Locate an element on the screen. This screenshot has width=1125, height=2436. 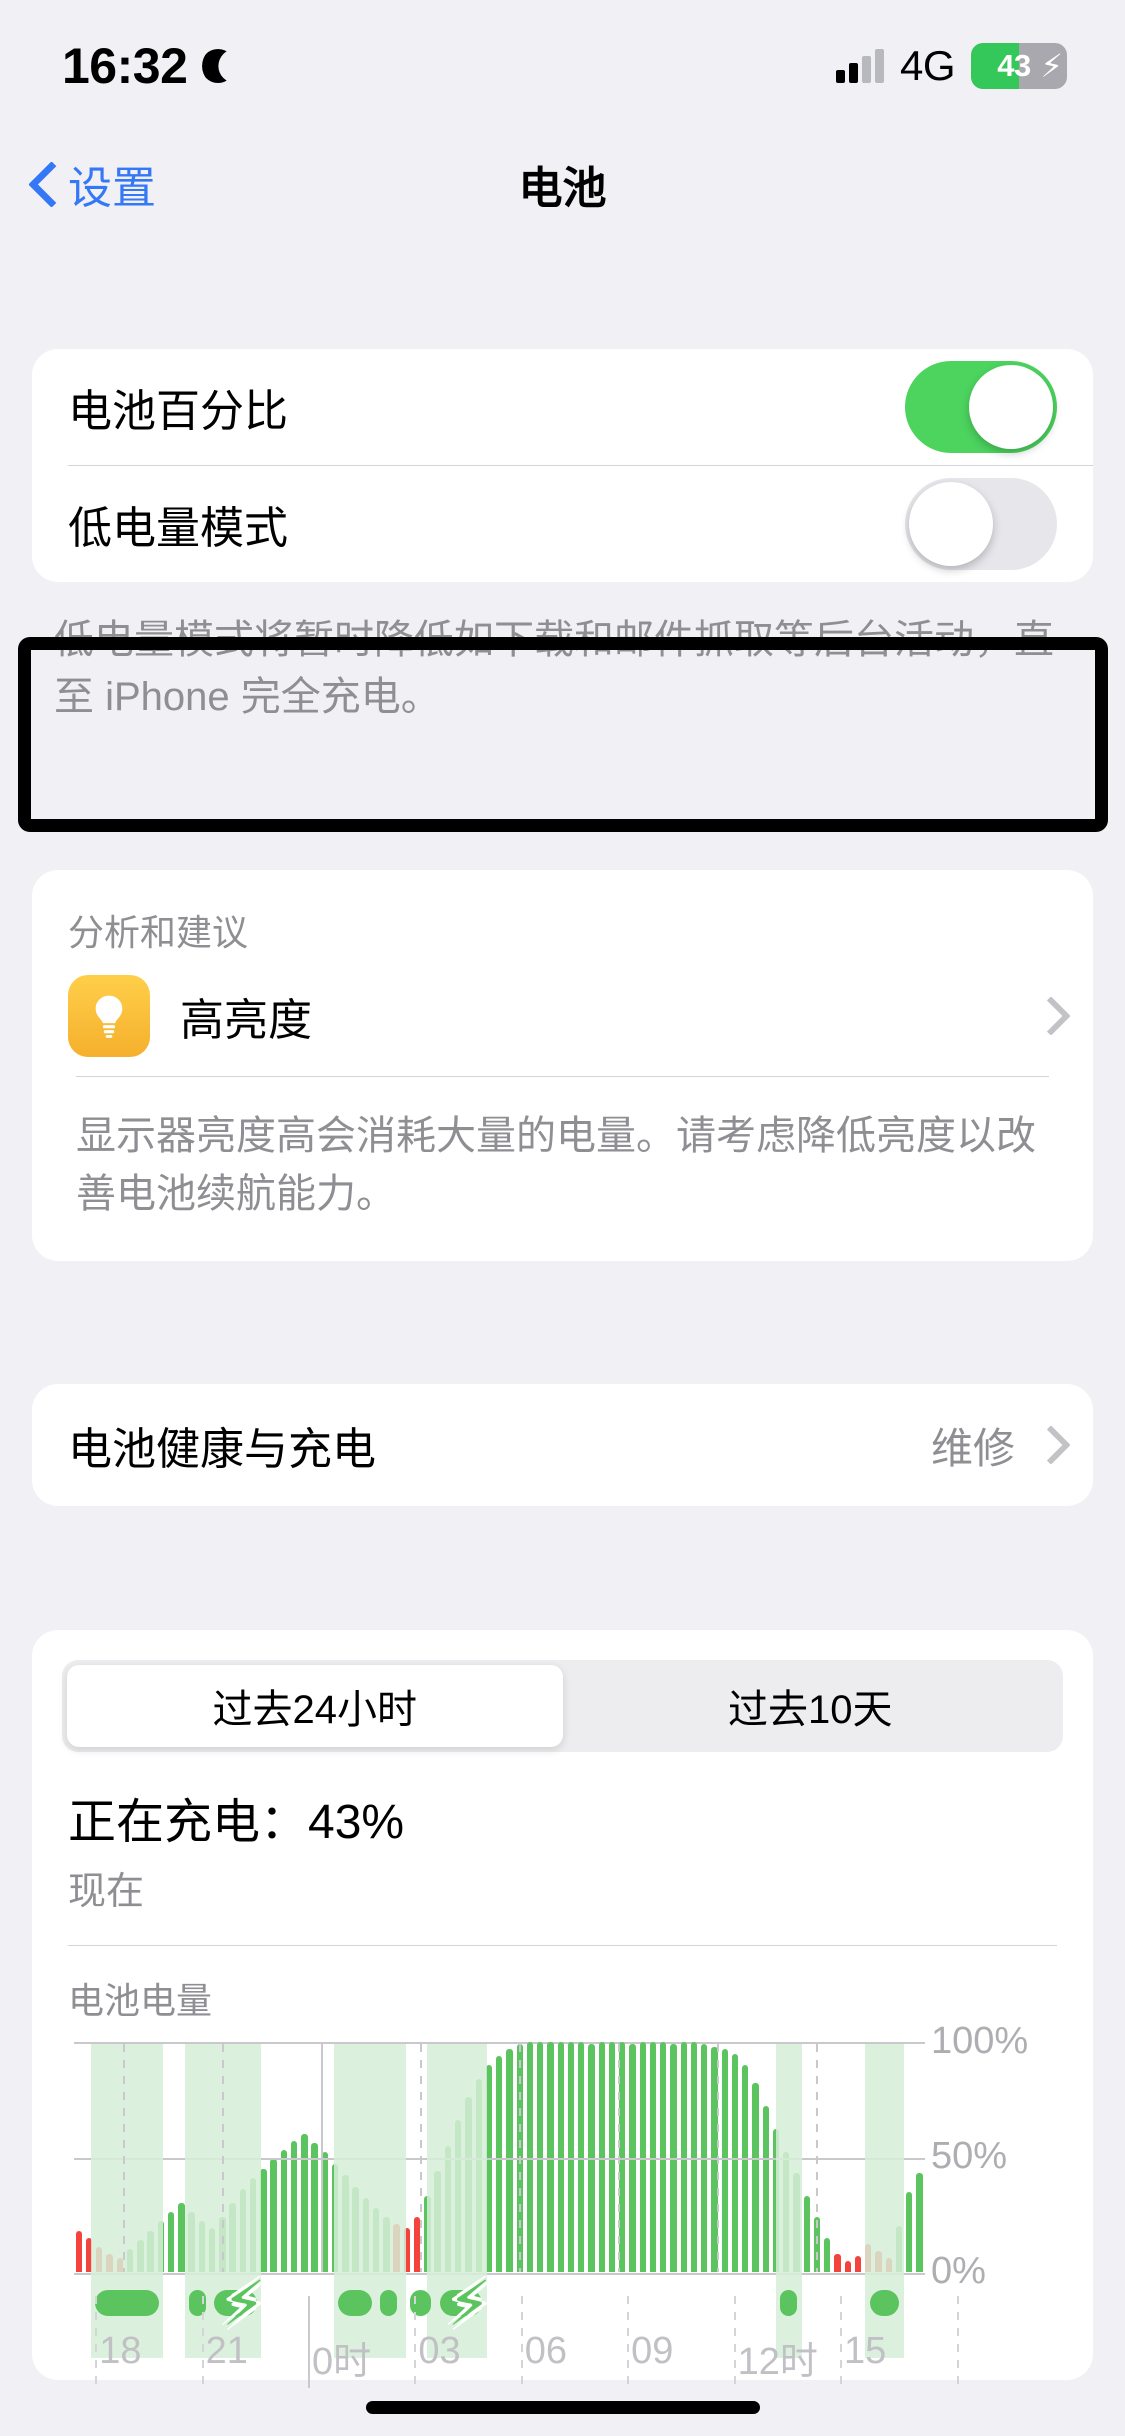
x-axis-tick-label: 0时 is located at coordinates (341, 2362).